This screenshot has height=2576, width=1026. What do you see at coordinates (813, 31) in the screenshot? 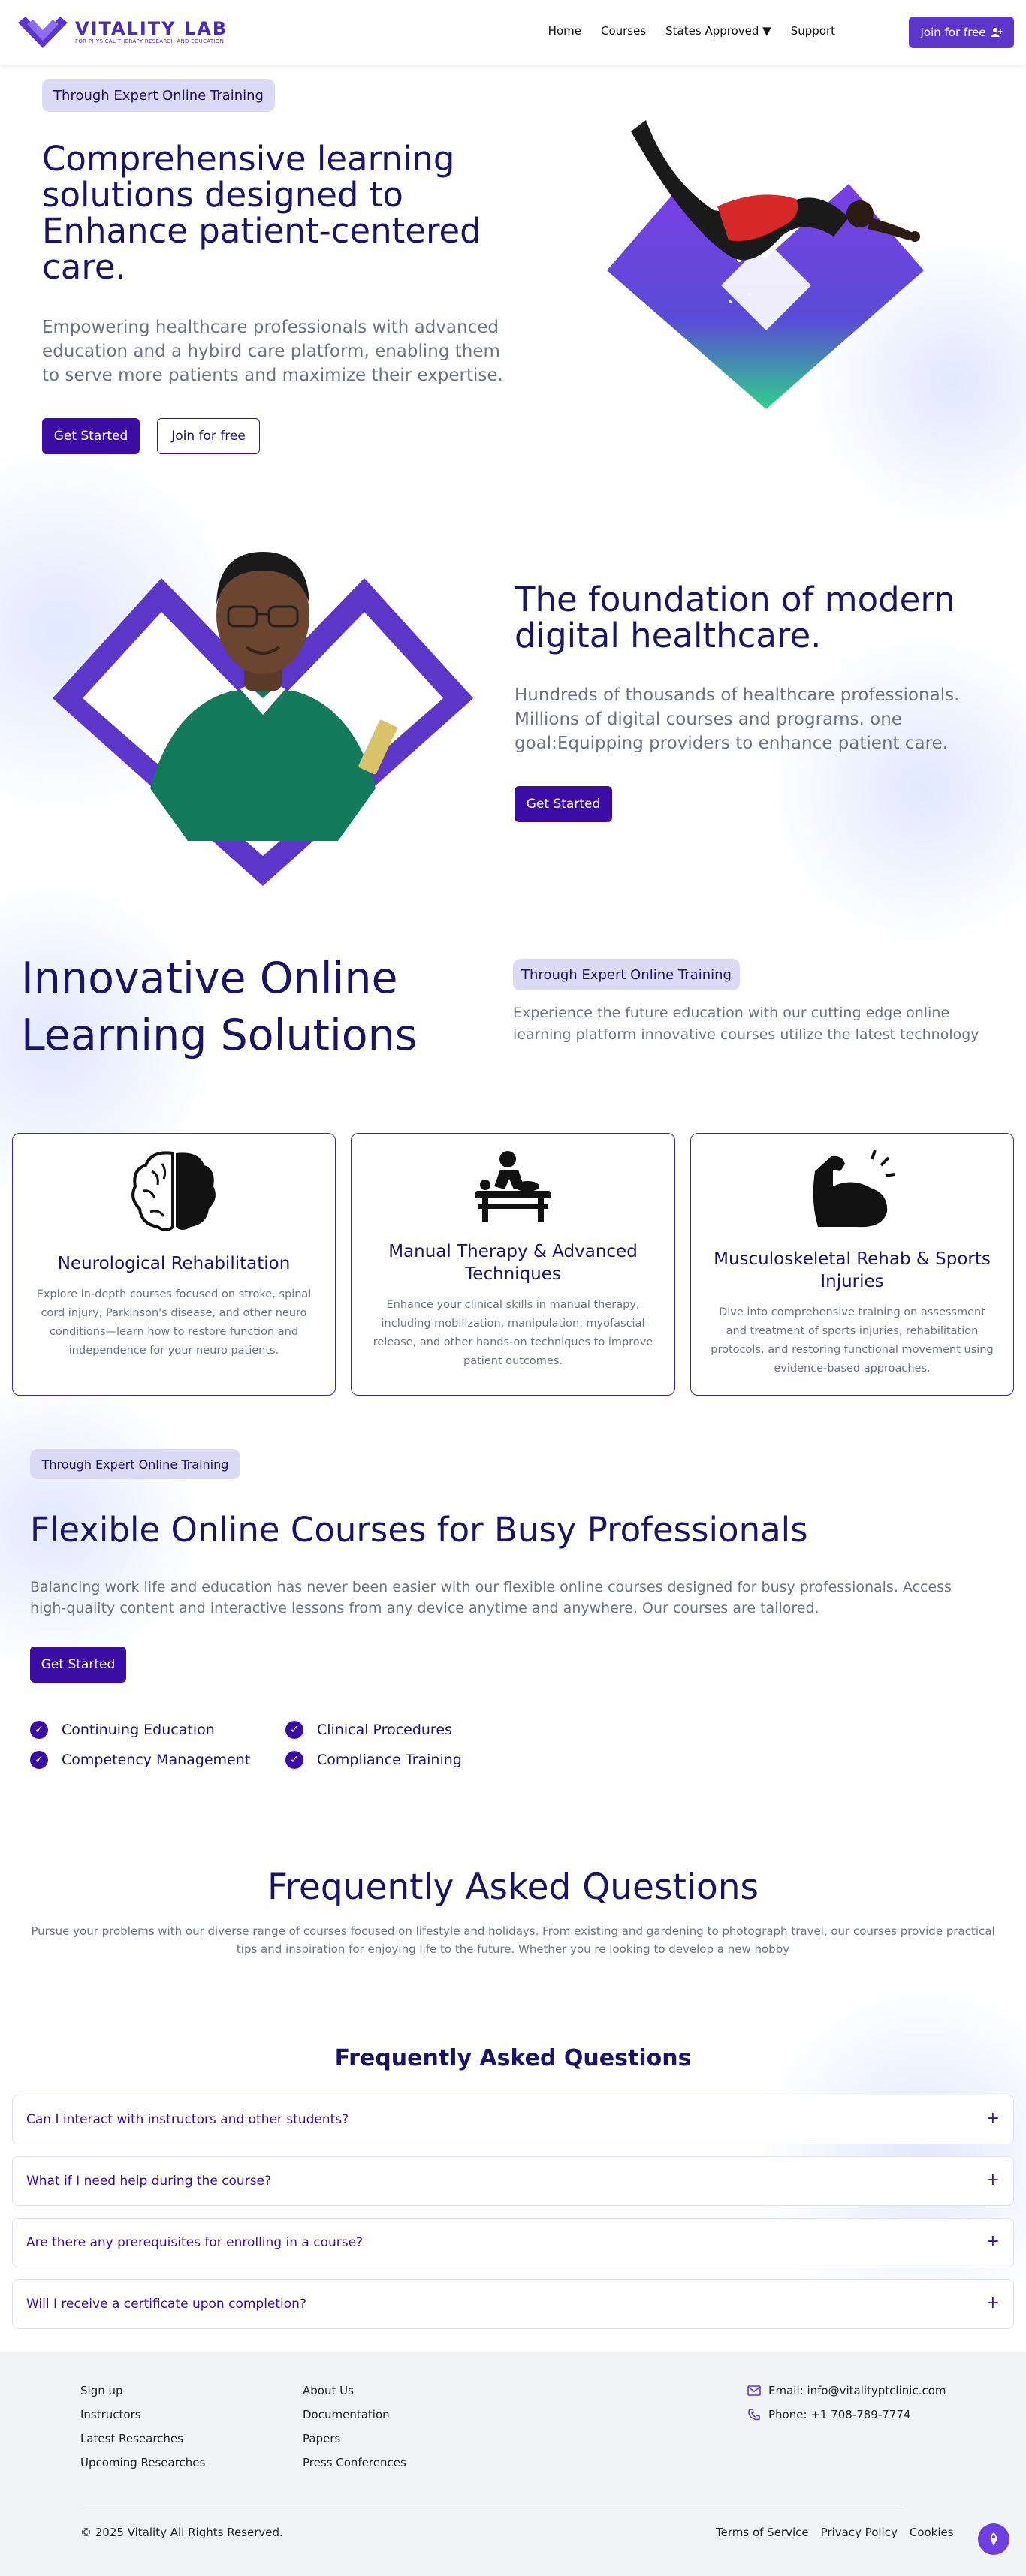
I see `nav-support: Support` at bounding box center [813, 31].